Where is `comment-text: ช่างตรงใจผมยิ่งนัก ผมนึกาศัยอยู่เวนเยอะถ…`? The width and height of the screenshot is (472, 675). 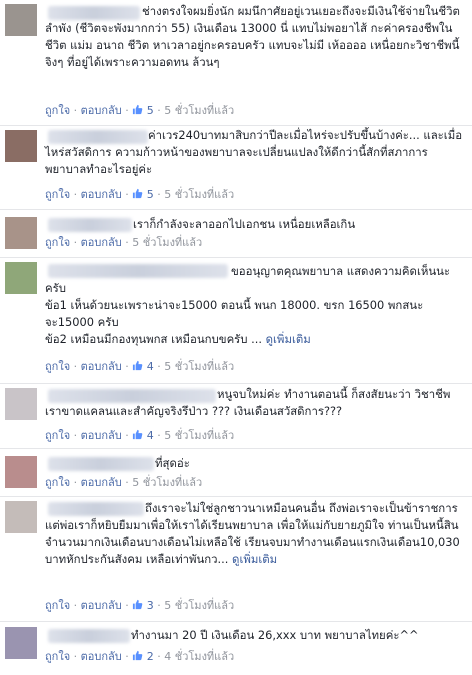
comment-text: ช่างตรงใจผมยิ่งนัก ผมนึกาศัยอยู่เวนเยอะถ… is located at coordinates (254, 36).